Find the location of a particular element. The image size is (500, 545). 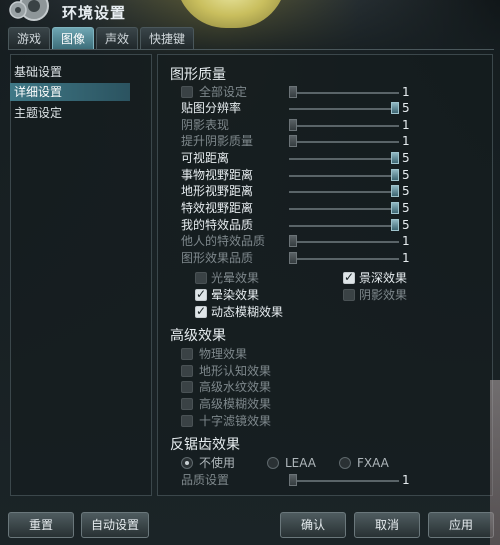

shadow-display-row: 阴影表现 1 is located at coordinates (299, 125).